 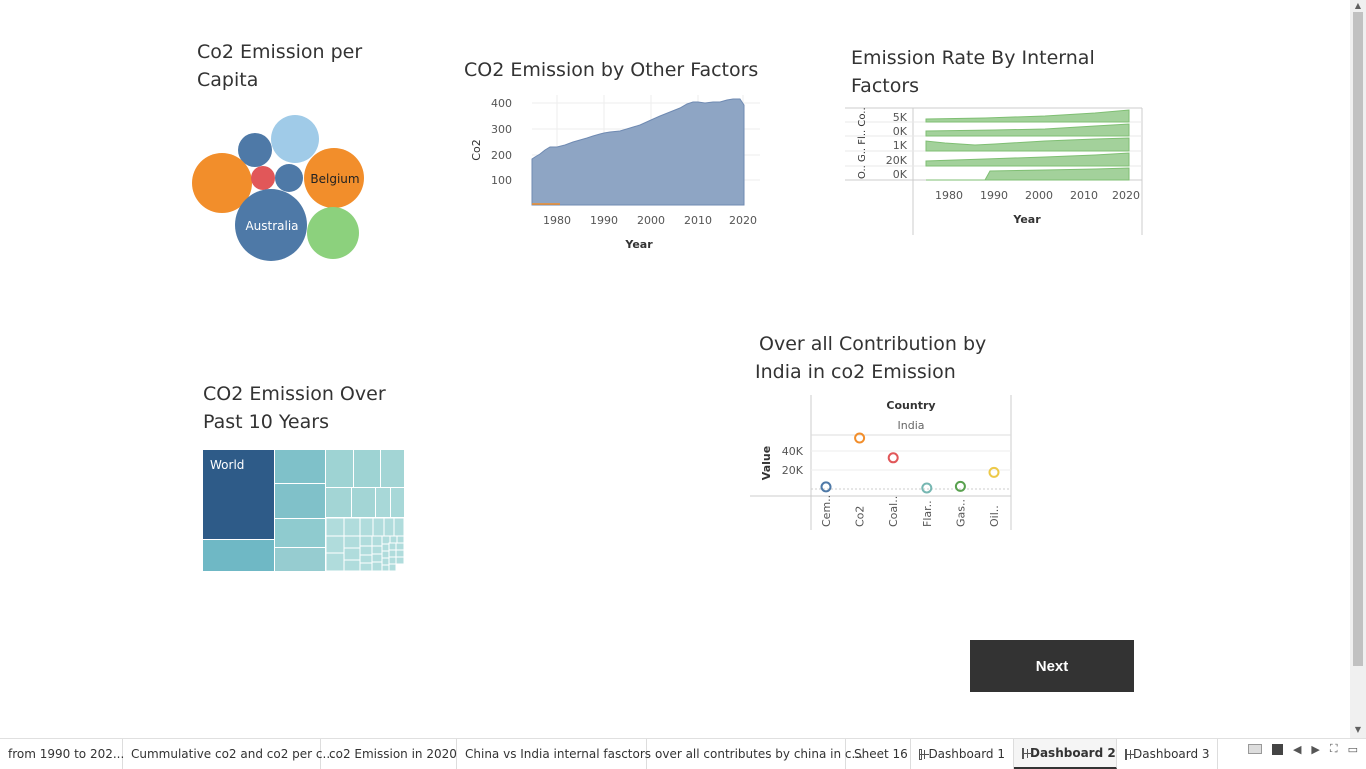 What do you see at coordinates (994, 516) in the screenshot?
I see `category-label: Oil..` at bounding box center [994, 516].